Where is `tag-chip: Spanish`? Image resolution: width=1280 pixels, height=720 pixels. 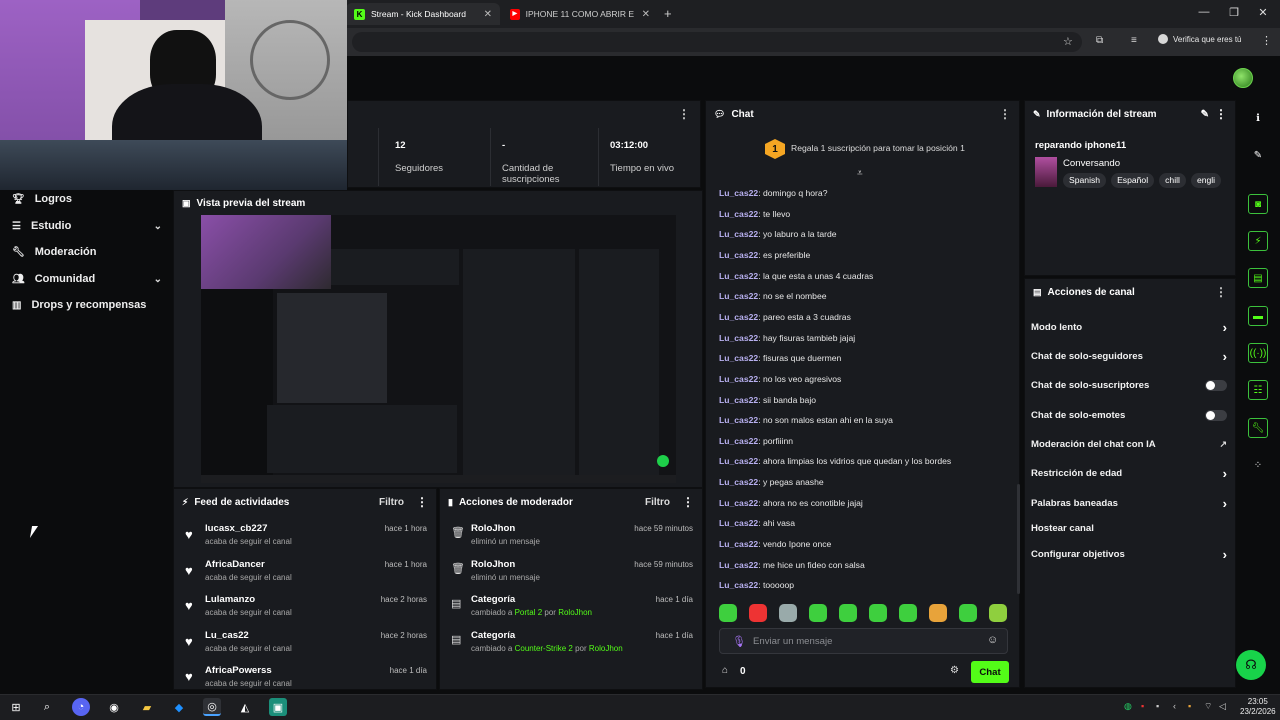 tag-chip: Spanish is located at coordinates (1085, 180).